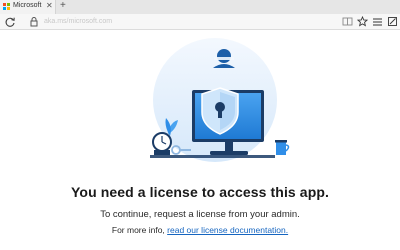  What do you see at coordinates (362, 21) in the screenshot?
I see `star-icon` at bounding box center [362, 21].